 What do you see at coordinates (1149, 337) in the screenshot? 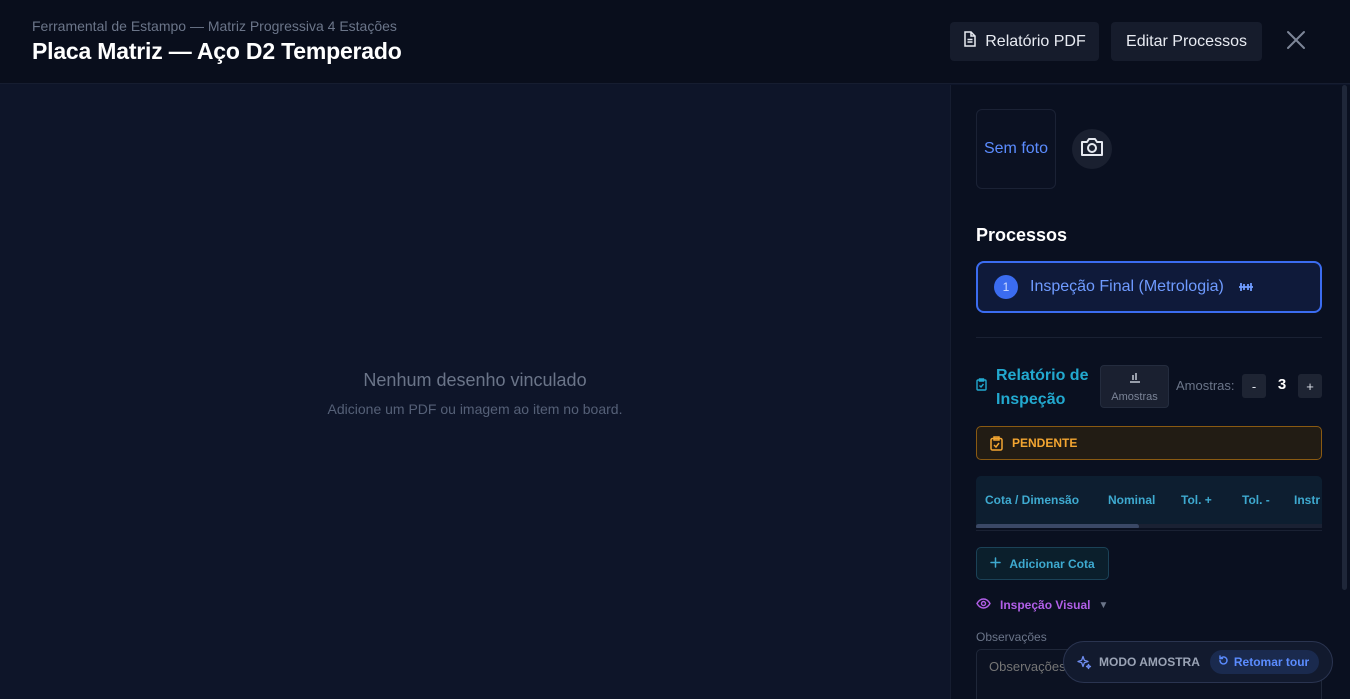
I see `section-divider` at bounding box center [1149, 337].